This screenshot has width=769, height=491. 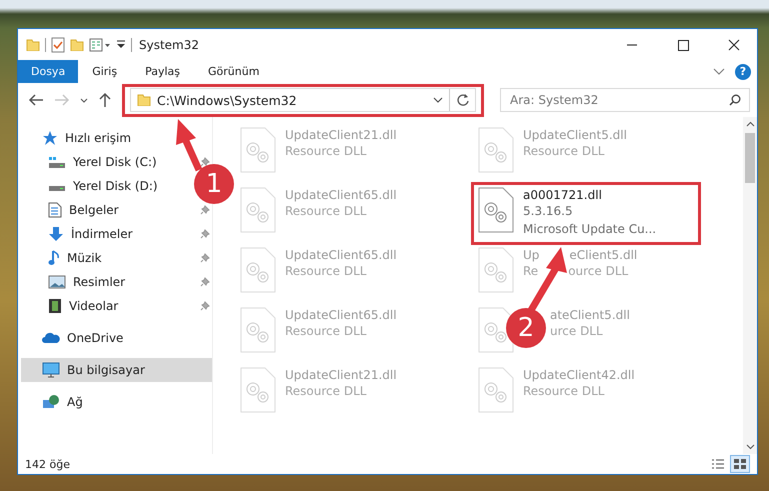 What do you see at coordinates (750, 158) in the screenshot?
I see `scroll-thumb` at bounding box center [750, 158].